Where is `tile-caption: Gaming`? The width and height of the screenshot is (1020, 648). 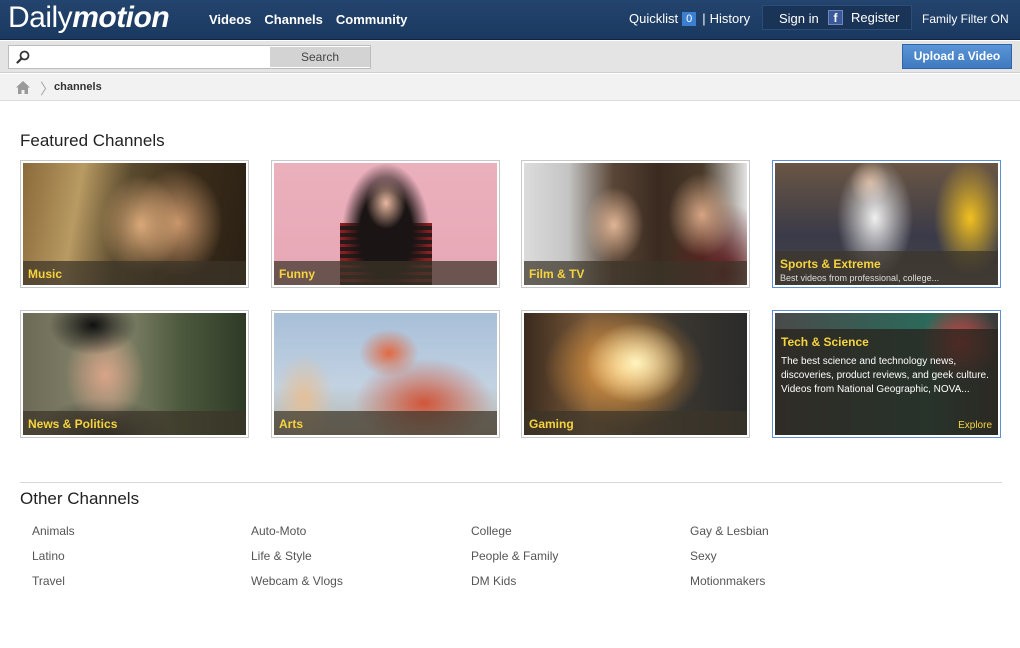
tile-caption: Gaming is located at coordinates (635, 423).